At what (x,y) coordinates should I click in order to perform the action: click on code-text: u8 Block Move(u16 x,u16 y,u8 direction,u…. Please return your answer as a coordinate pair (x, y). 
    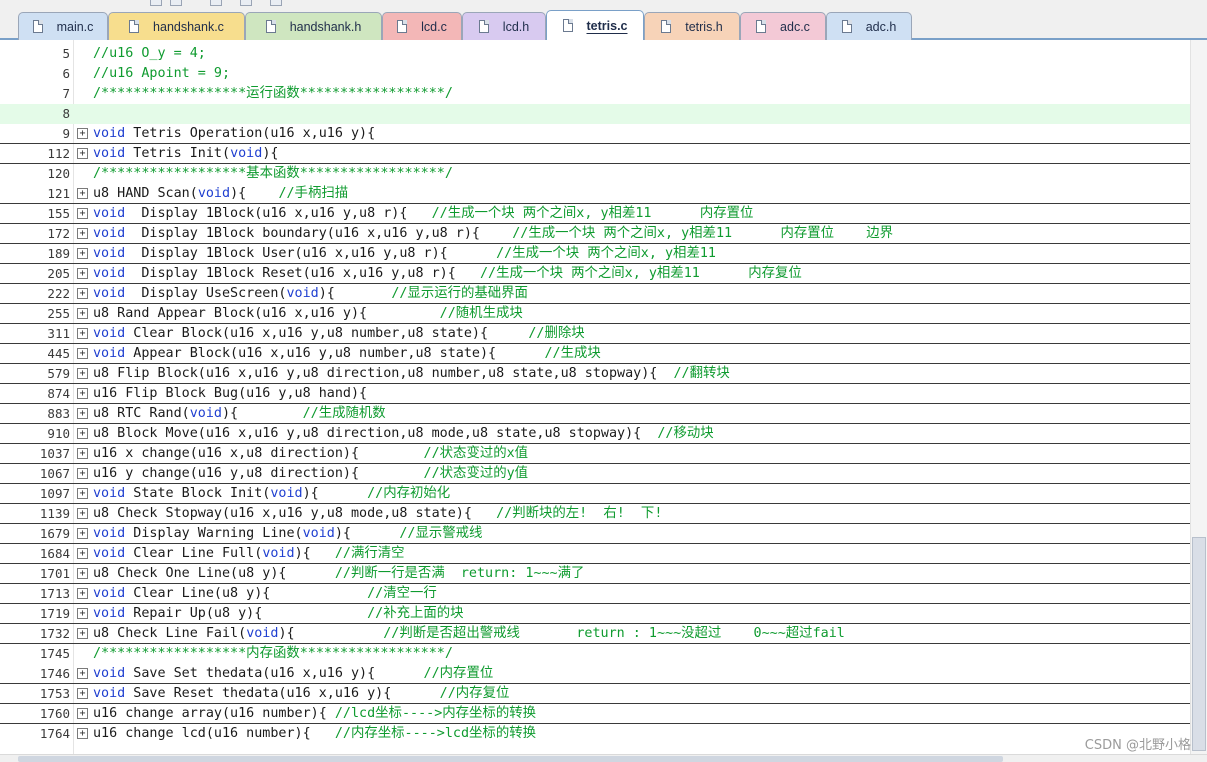
    Looking at the image, I should click on (403, 434).